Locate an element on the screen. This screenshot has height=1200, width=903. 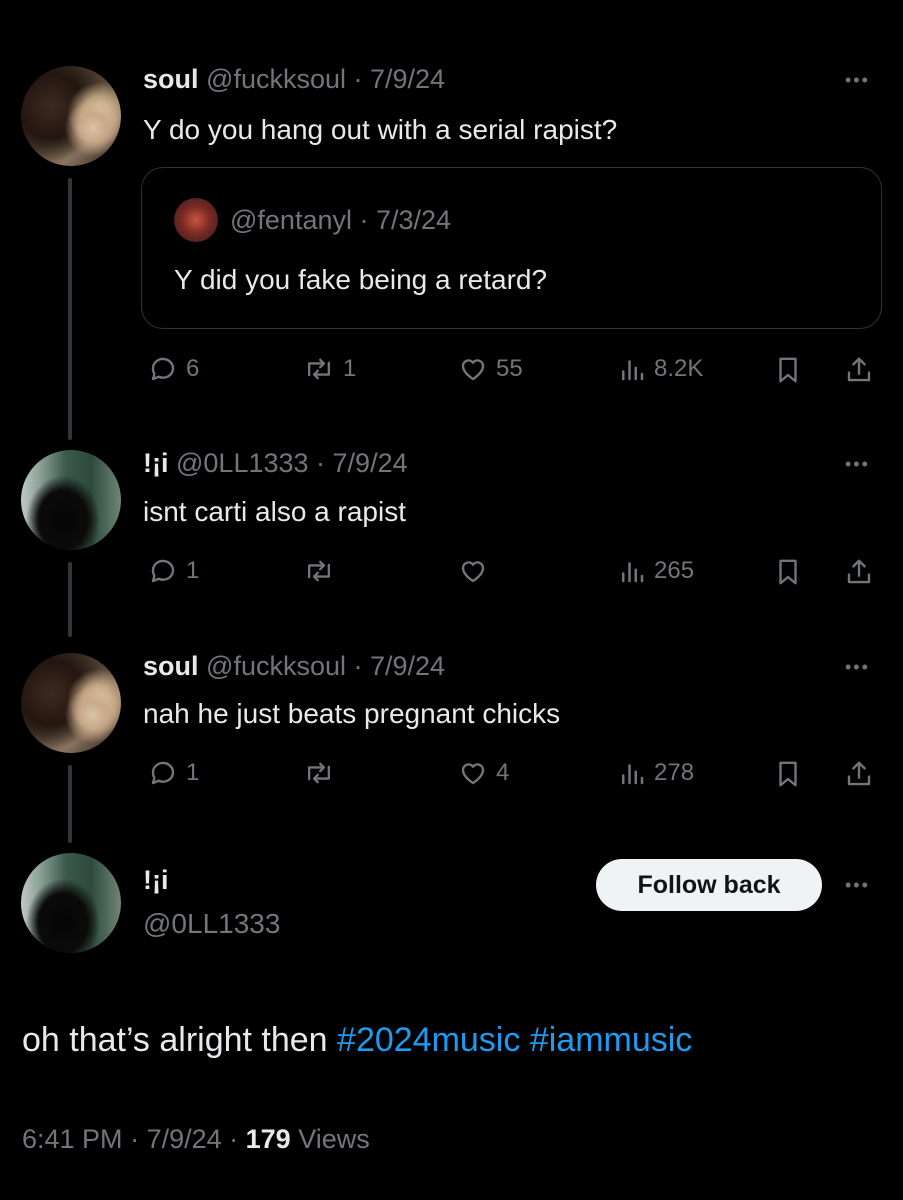
post-metadata: 6:41 PM · 7/9/24 · 179 Views is located at coordinates (196, 1139).